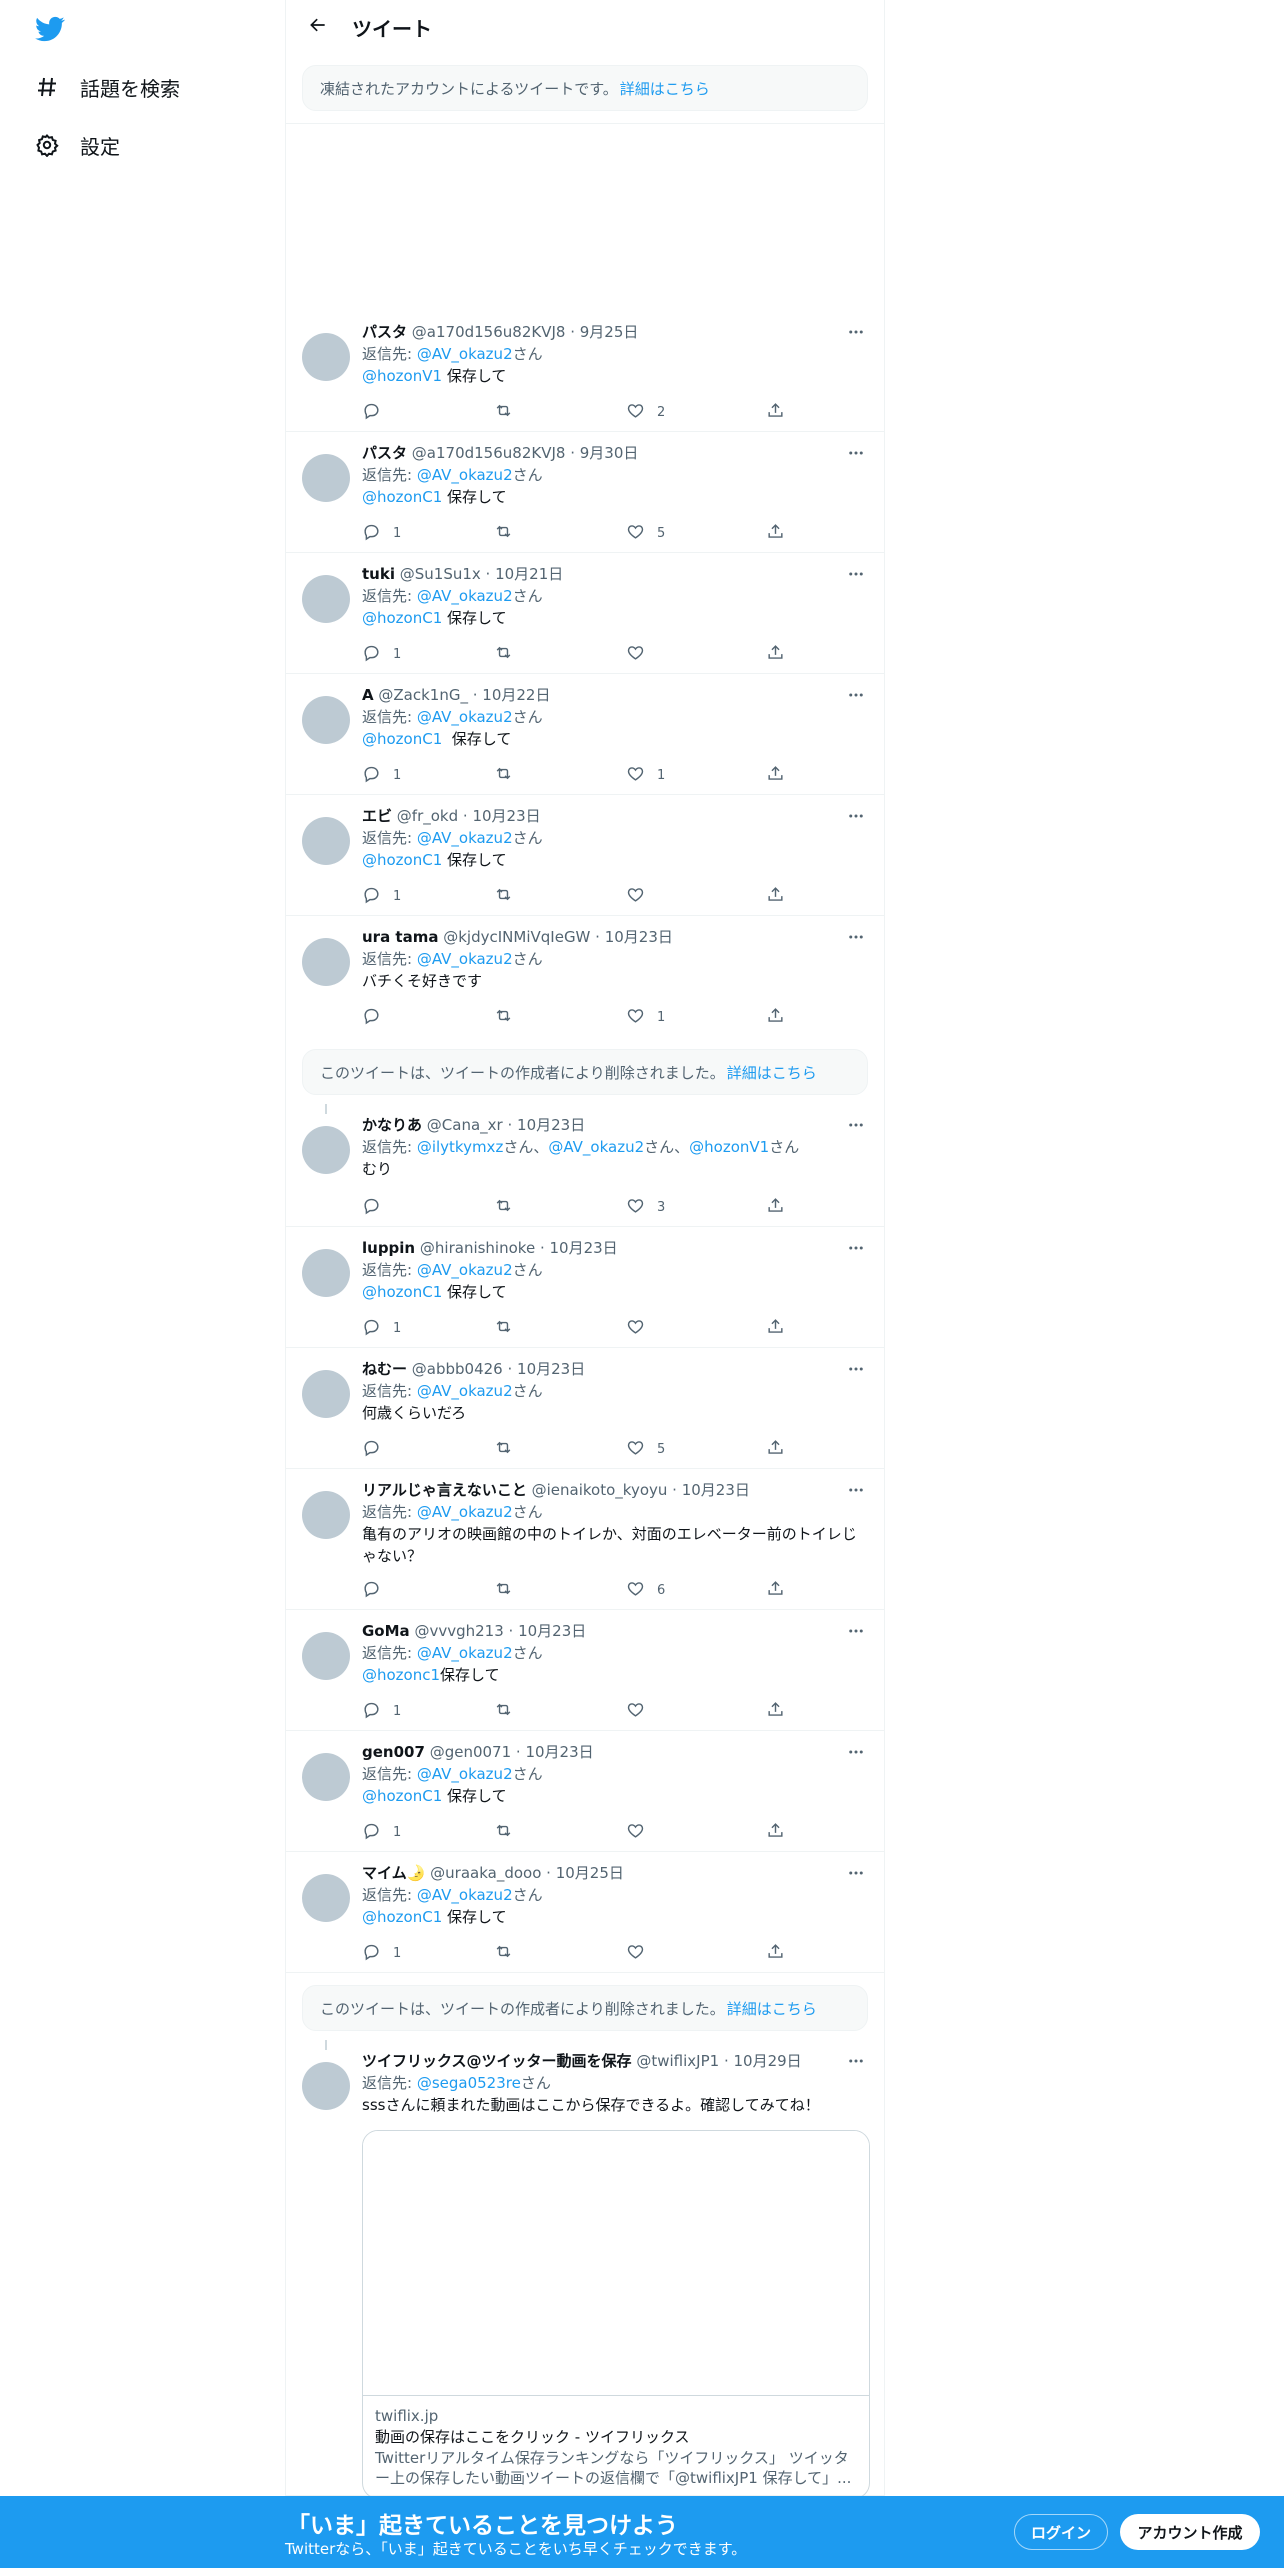 The height and width of the screenshot is (2568, 1284). I want to click on author-name: パスタ, so click(384, 453).